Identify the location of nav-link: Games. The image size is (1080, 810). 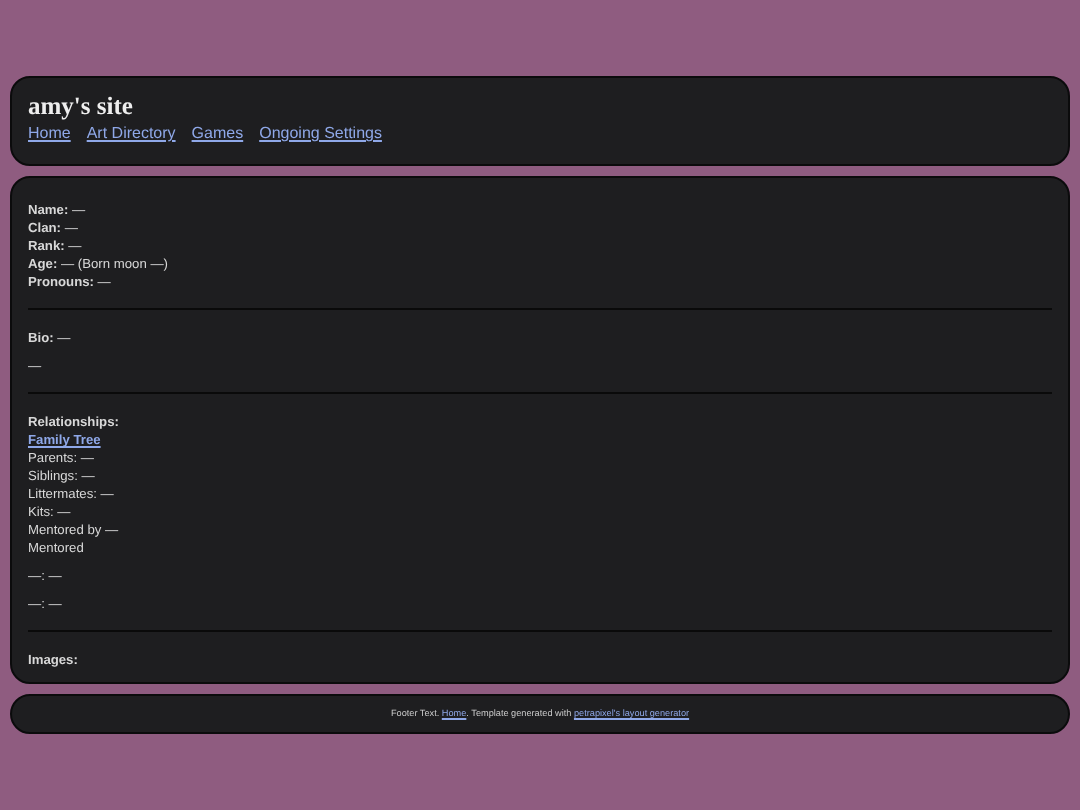
(217, 134).